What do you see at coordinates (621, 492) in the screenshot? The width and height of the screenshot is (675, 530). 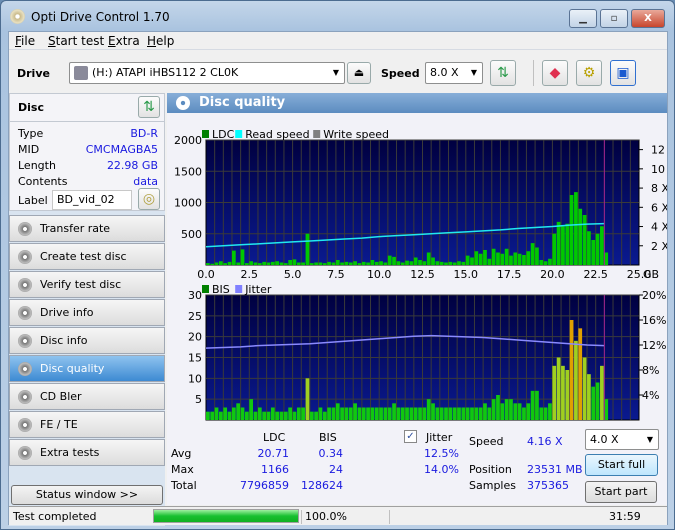 I see `start-part-button: Start part` at bounding box center [621, 492].